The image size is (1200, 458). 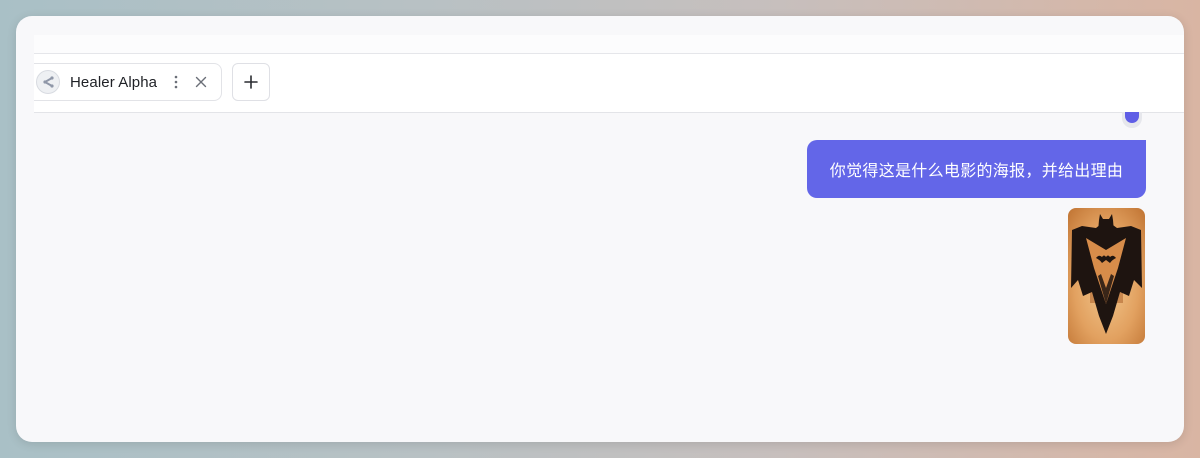 I want to click on tab-label: Healer Alpha, so click(x=114, y=82).